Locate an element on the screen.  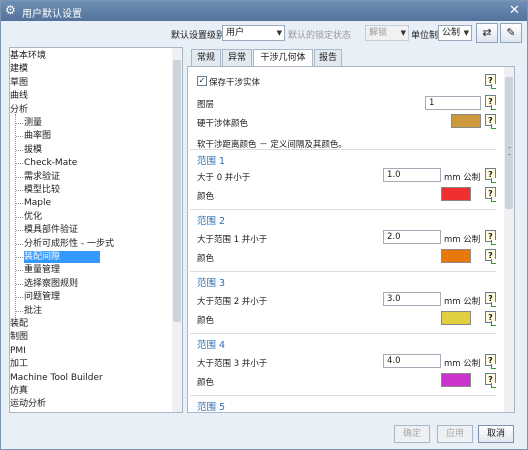
level-select: 用户 ▼ is located at coordinates (253, 33).